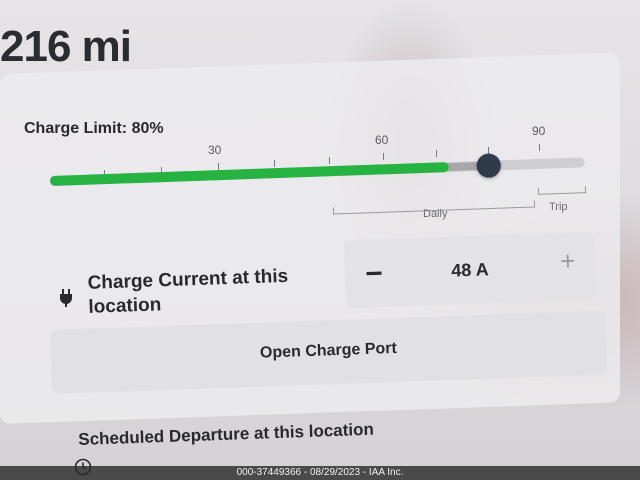 The width and height of the screenshot is (640, 480). I want to click on open-charge-port-label: Open Charge Port, so click(328, 350).